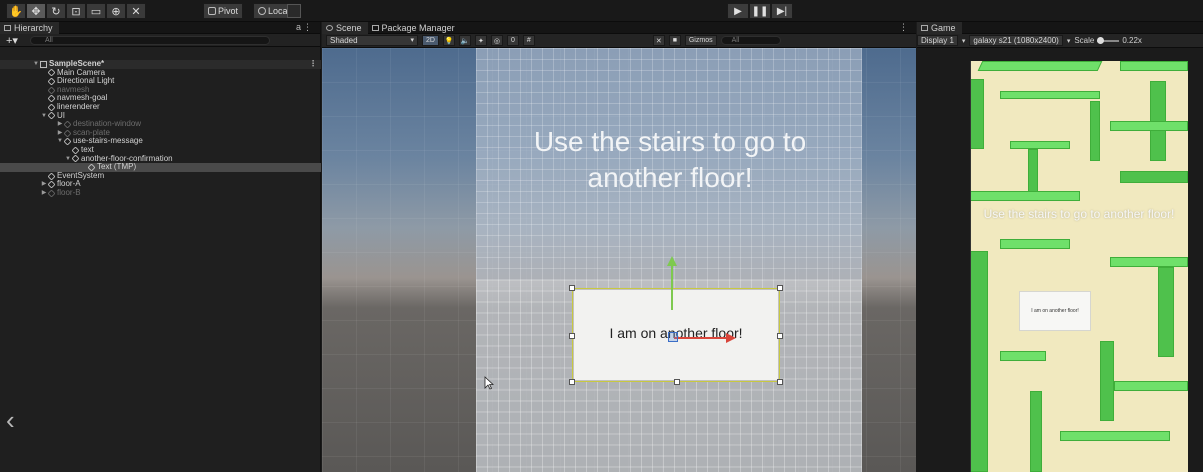  What do you see at coordinates (528, 40) in the screenshot?
I see `grid-options-icon: #` at bounding box center [528, 40].